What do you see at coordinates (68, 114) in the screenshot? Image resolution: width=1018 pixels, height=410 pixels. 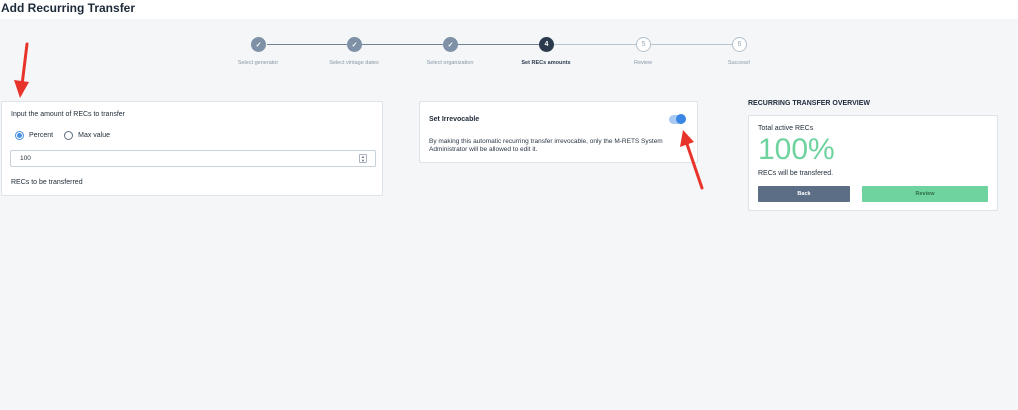 I see `amount-card-title: Input the amount of RECs to transfer` at bounding box center [68, 114].